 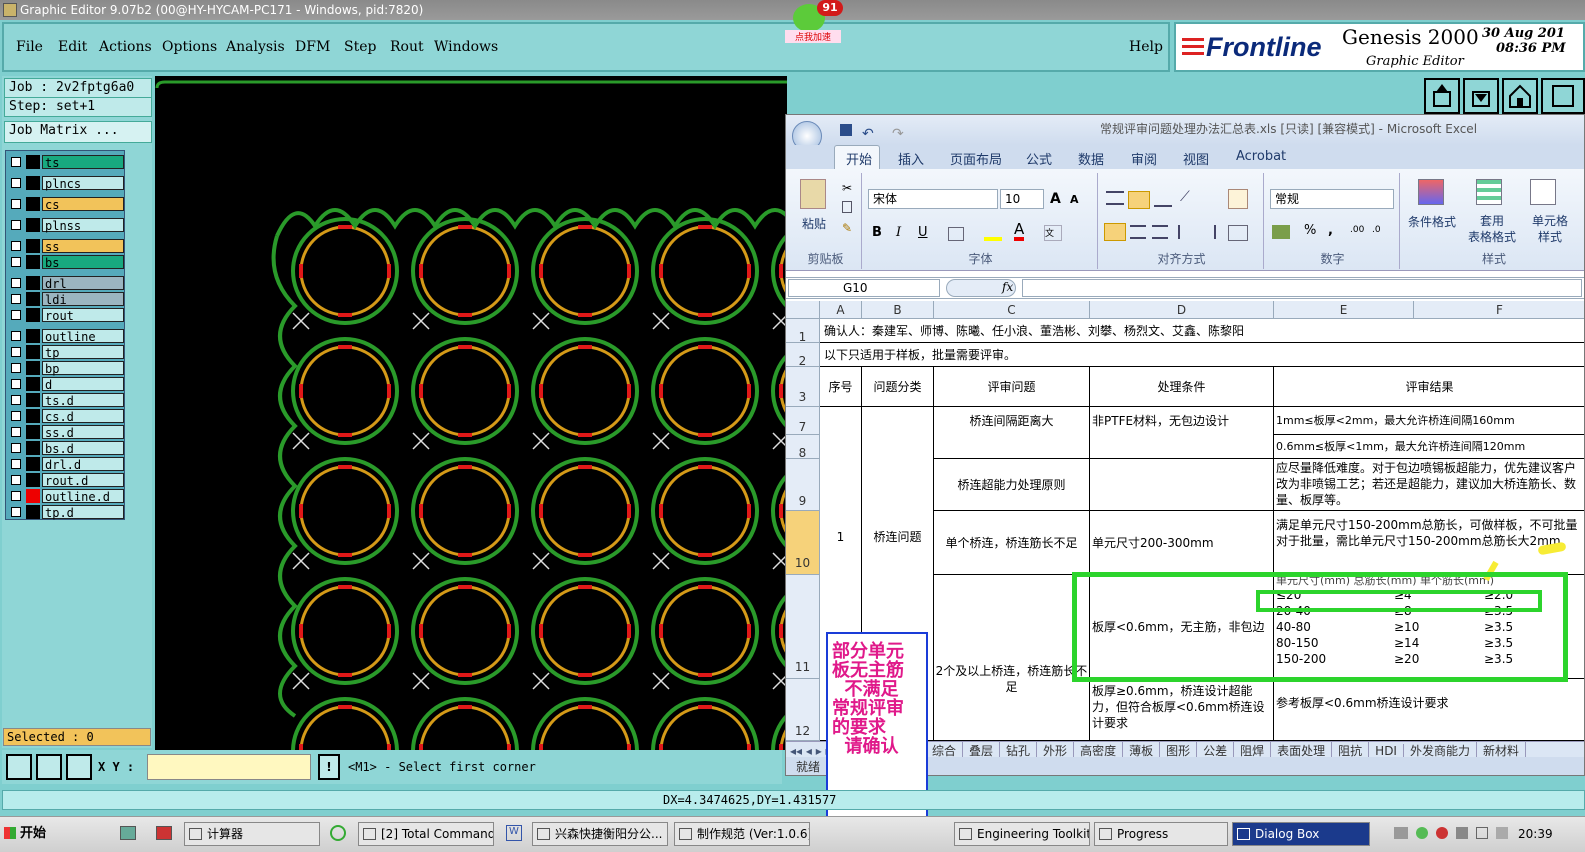 What do you see at coordinates (83, 246) in the screenshot?
I see `layer-name: ss` at bounding box center [83, 246].